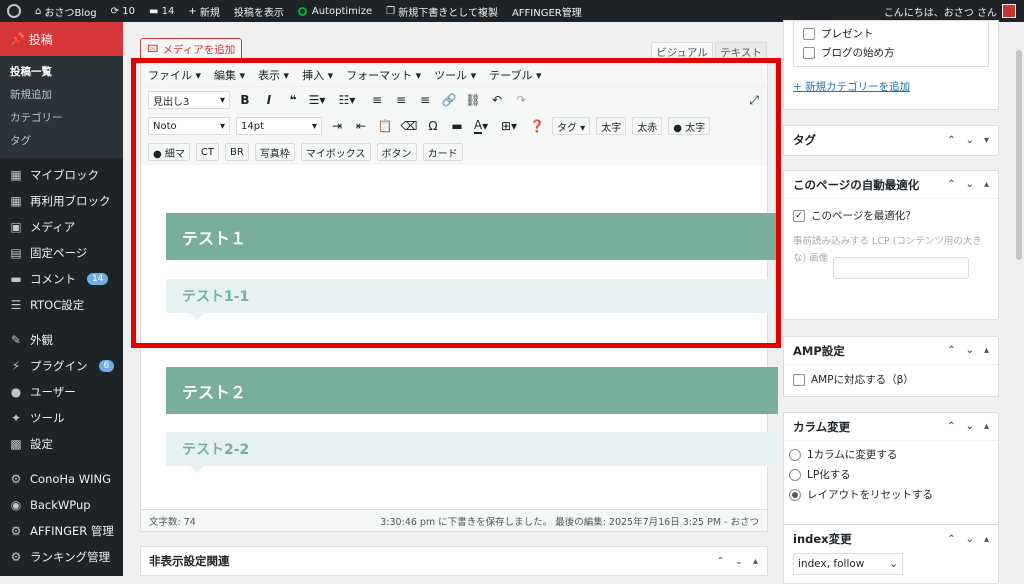 The width and height of the screenshot is (1024, 584). Describe the element at coordinates (891, 185) in the screenshot. I see `box-header: このページの自動最適化 ⌃ ⌄ ▴` at that location.